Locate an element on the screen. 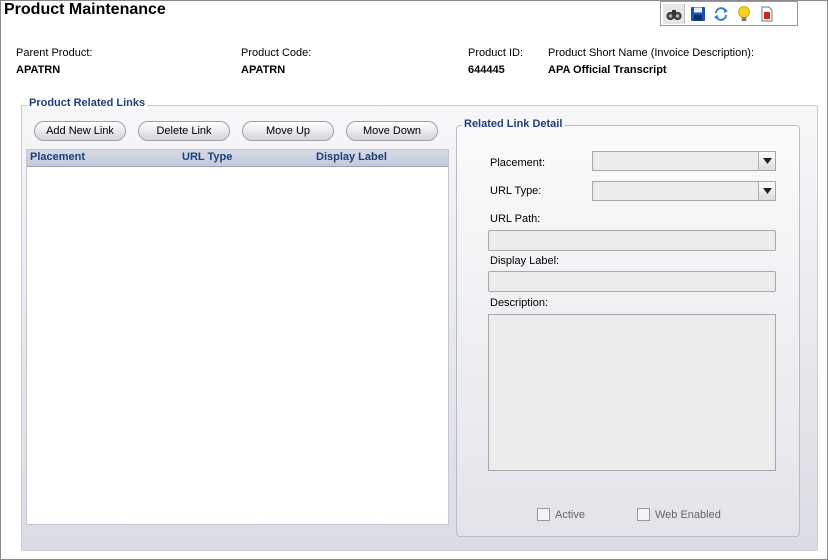 This screenshot has width=828, height=560. related-link-detail-title: Related Link Detail is located at coordinates (513, 124).